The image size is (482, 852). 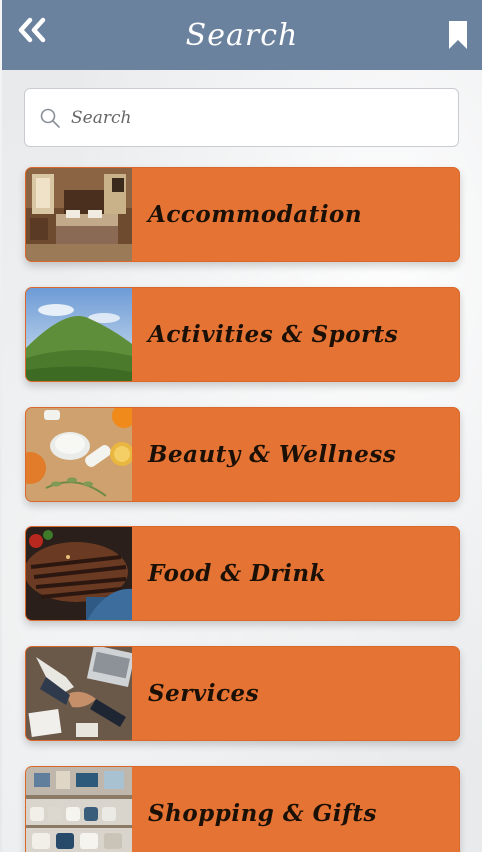 I want to click on category-activities-sports: Activities & Sports, so click(x=242, y=334).